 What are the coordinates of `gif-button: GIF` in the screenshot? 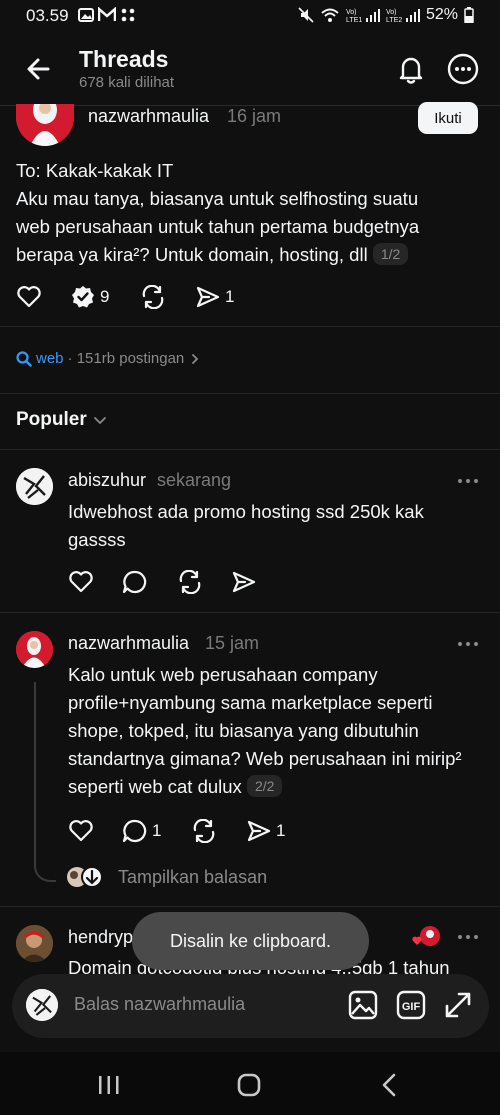 It's located at (411, 1007).